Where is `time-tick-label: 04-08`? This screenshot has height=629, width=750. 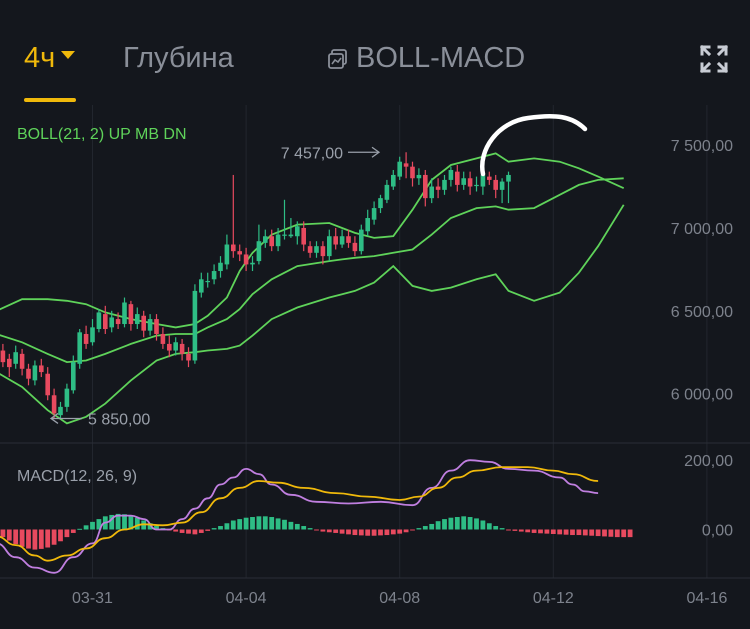
time-tick-label: 04-08 is located at coordinates (399, 598).